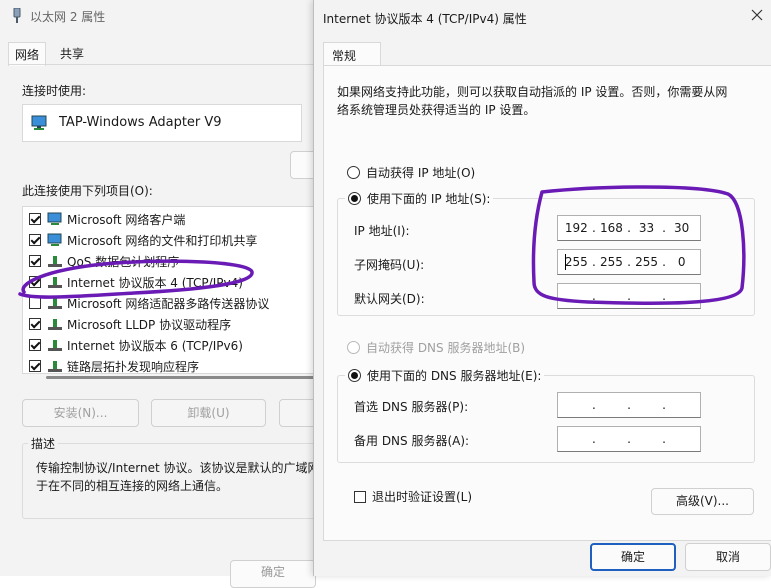  I want to click on horizontal-scrollbar, so click(181, 377).